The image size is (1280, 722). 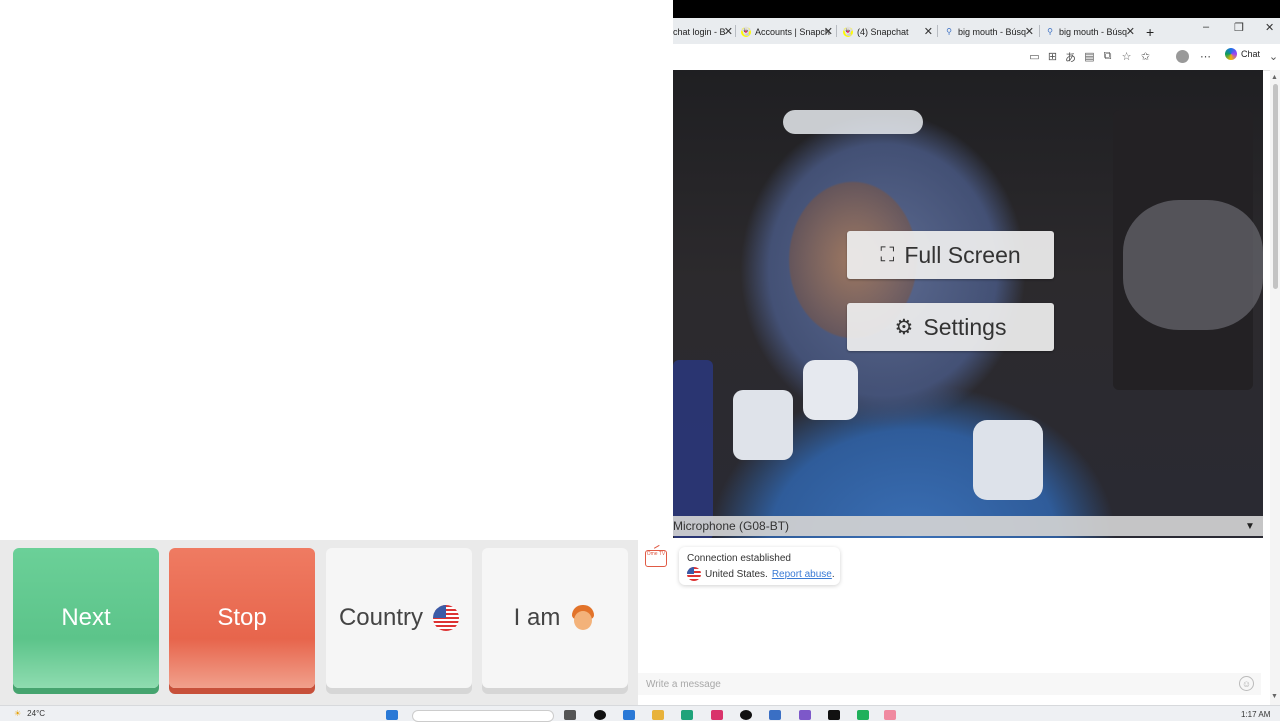 I want to click on minimize-icon: –, so click(x=1206, y=27).